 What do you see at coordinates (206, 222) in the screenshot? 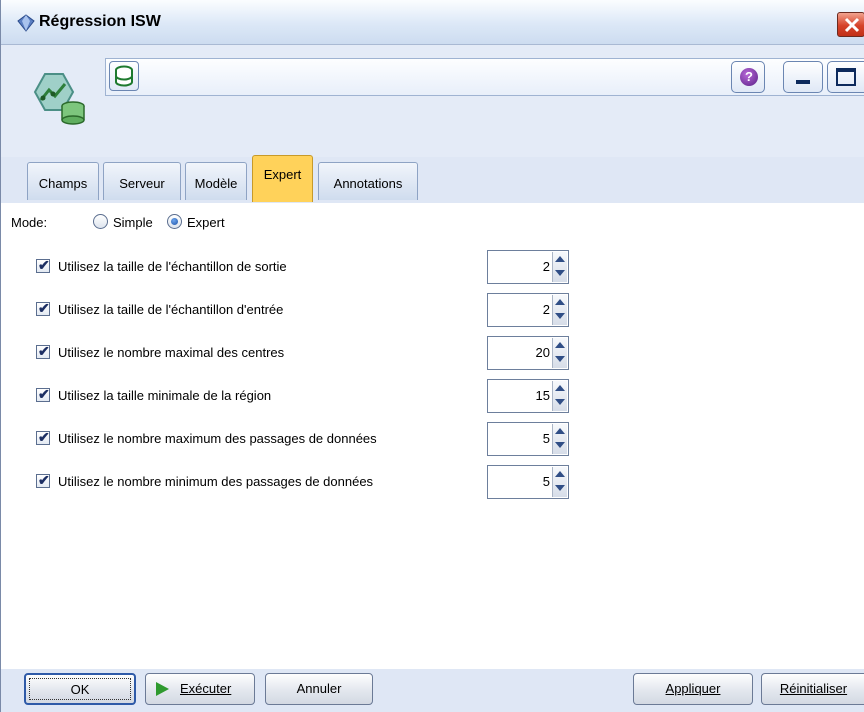
I see `mode-expert-label: Expert` at bounding box center [206, 222].